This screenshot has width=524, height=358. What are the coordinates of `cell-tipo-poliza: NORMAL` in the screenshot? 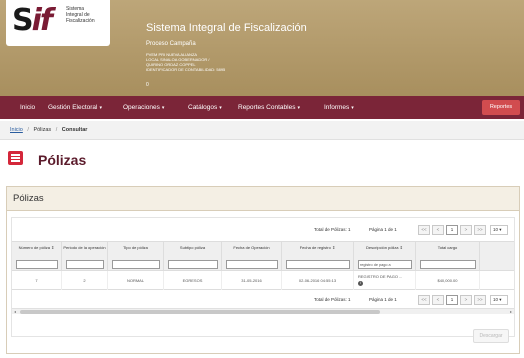 It's located at (136, 280).